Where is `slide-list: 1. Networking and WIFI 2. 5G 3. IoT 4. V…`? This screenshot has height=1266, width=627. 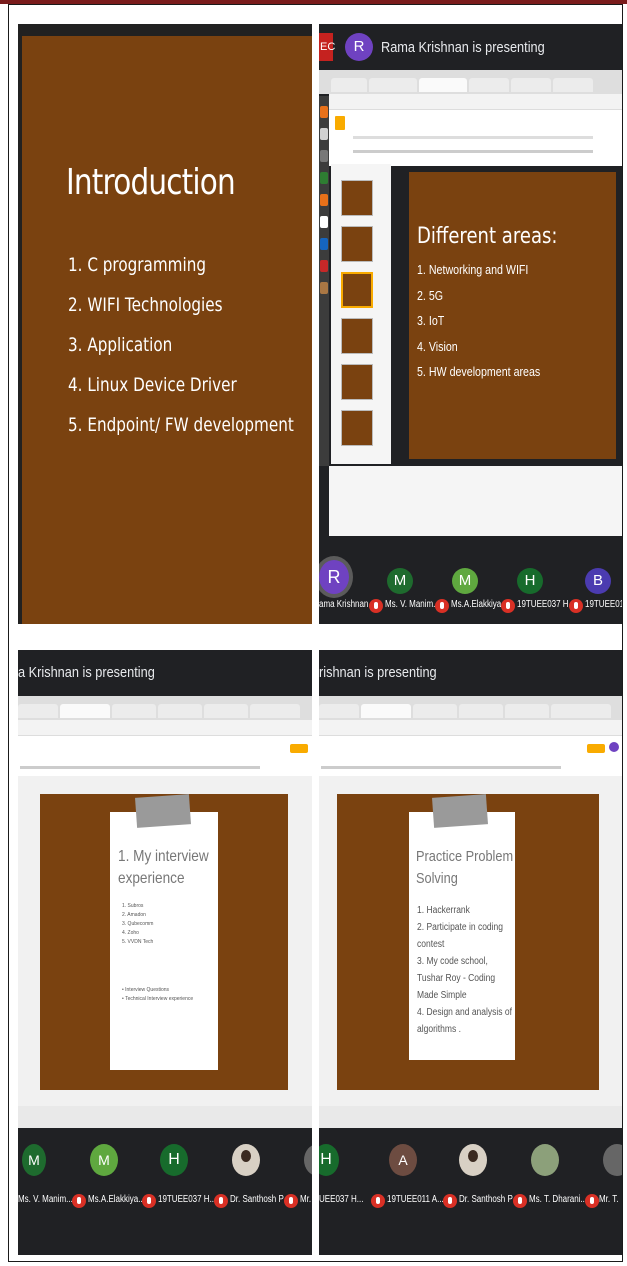
slide-list: 1. Networking and WIFI 2. 5G 3. IoT 4. V… is located at coordinates (492, 326).